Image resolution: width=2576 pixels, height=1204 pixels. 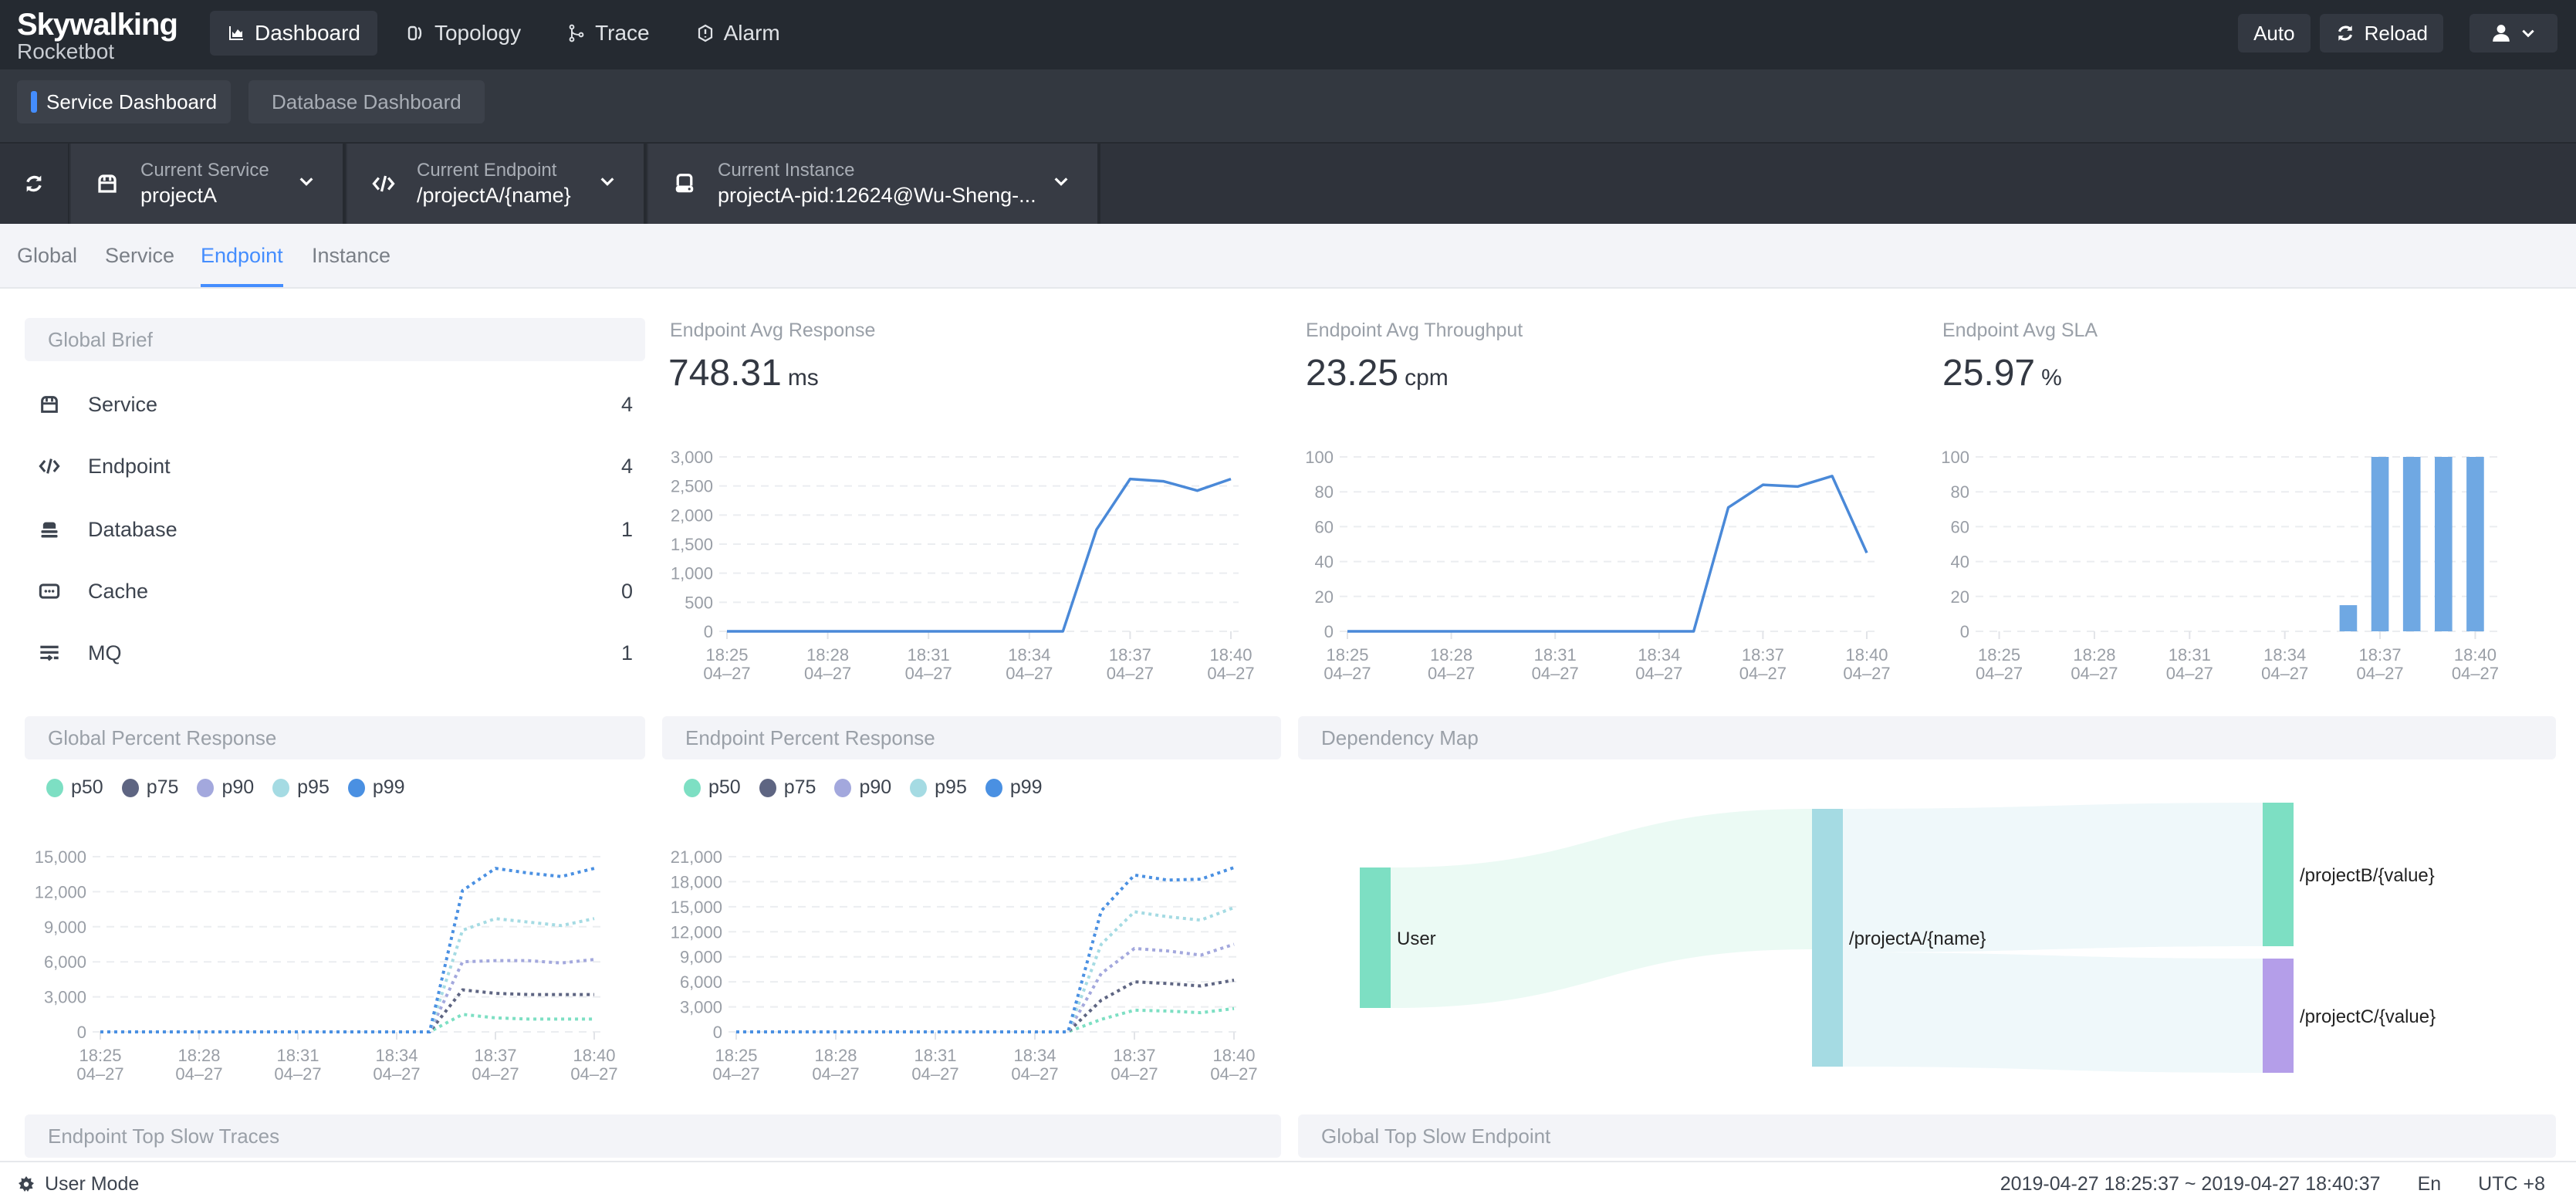 What do you see at coordinates (2368, 1016) in the screenshot?
I see `sankey-node-label: /projectC/{value}` at bounding box center [2368, 1016].